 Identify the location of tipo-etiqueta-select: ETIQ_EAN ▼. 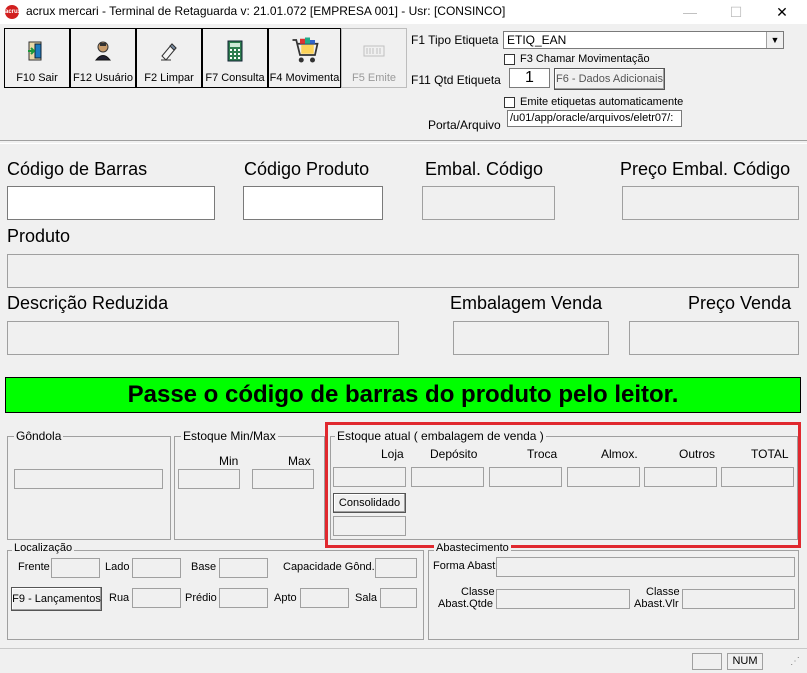
(643, 40).